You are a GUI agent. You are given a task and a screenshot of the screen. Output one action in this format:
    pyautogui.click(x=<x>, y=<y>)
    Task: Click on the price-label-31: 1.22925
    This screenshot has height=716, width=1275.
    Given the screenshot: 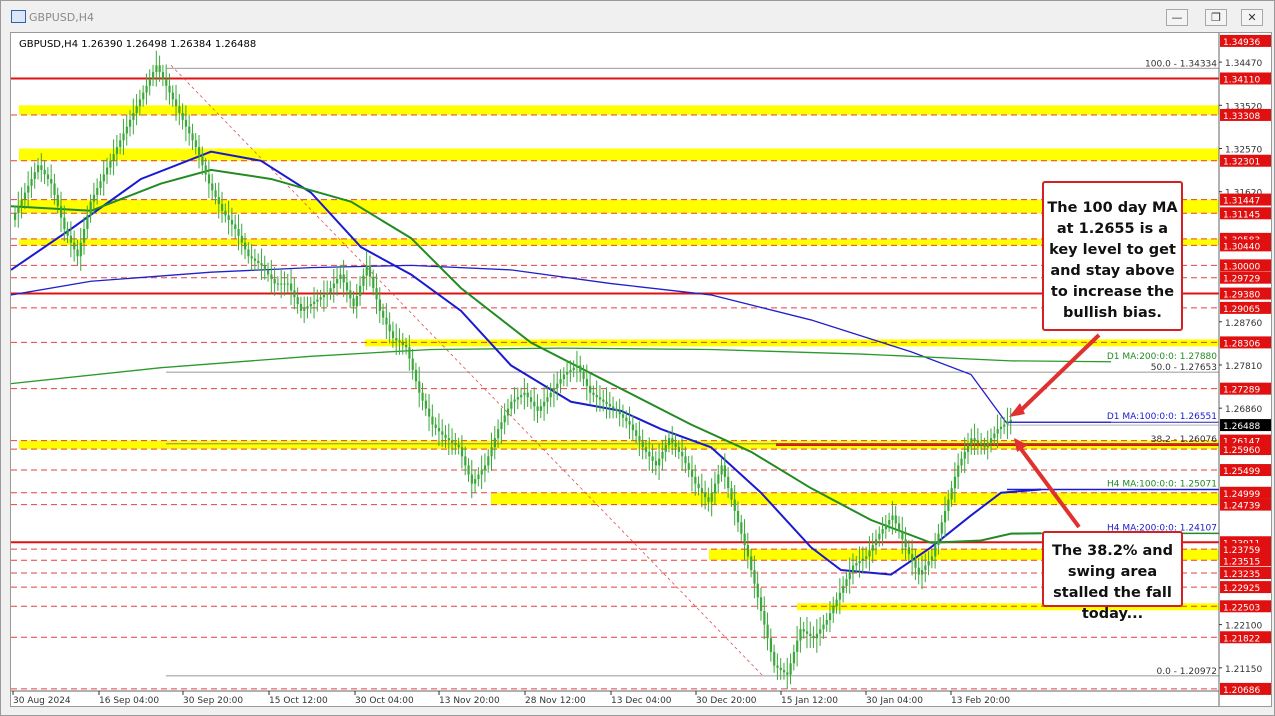 What is the action you would take?
    pyautogui.click(x=1241, y=589)
    